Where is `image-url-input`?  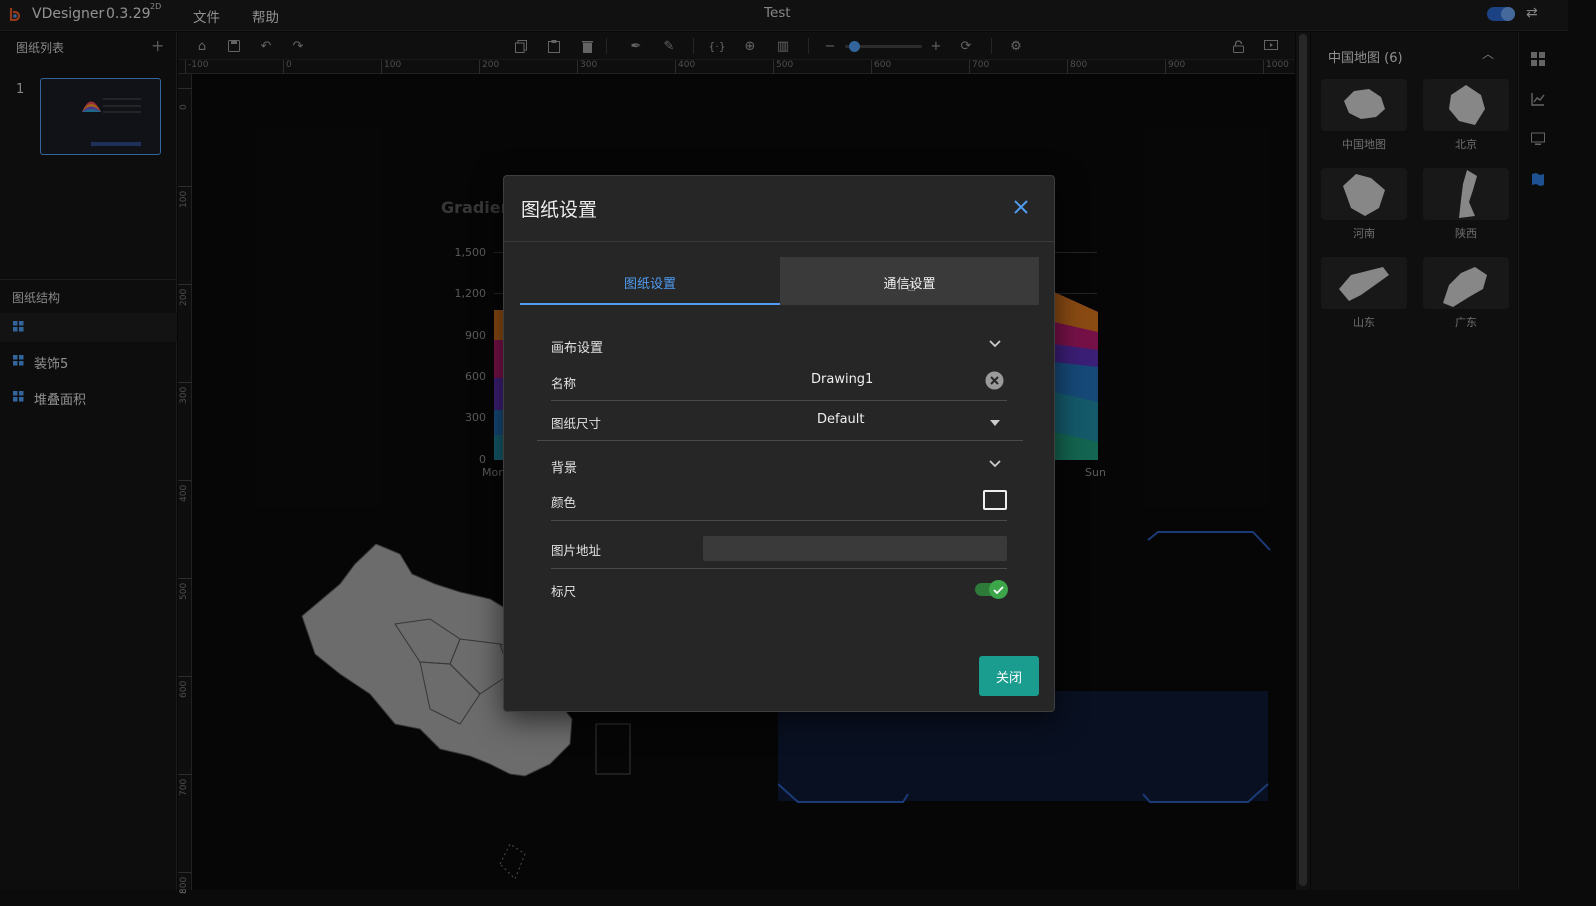
image-url-input is located at coordinates (855, 548).